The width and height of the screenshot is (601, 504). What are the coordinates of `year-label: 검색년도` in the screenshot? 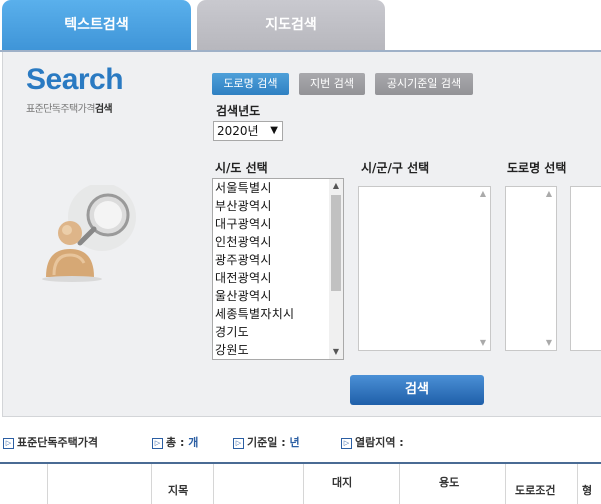 It's located at (238, 111).